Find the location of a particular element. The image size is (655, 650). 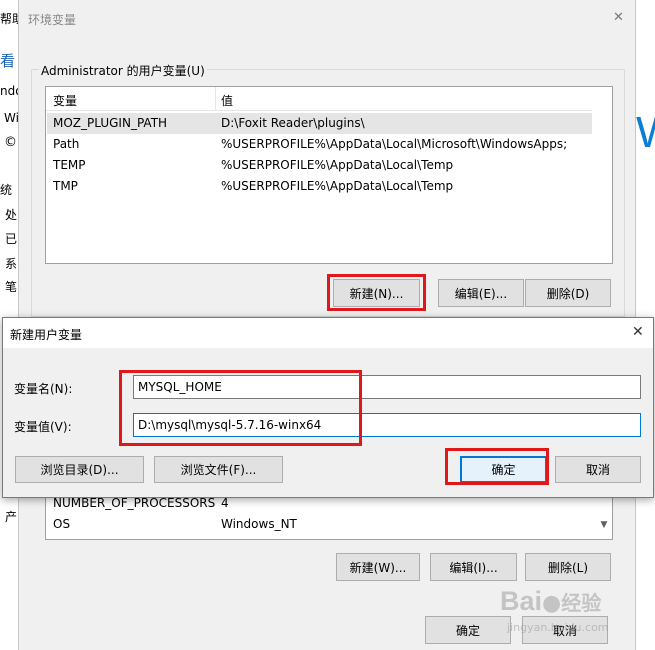

column-divider is located at coordinates (215, 98).